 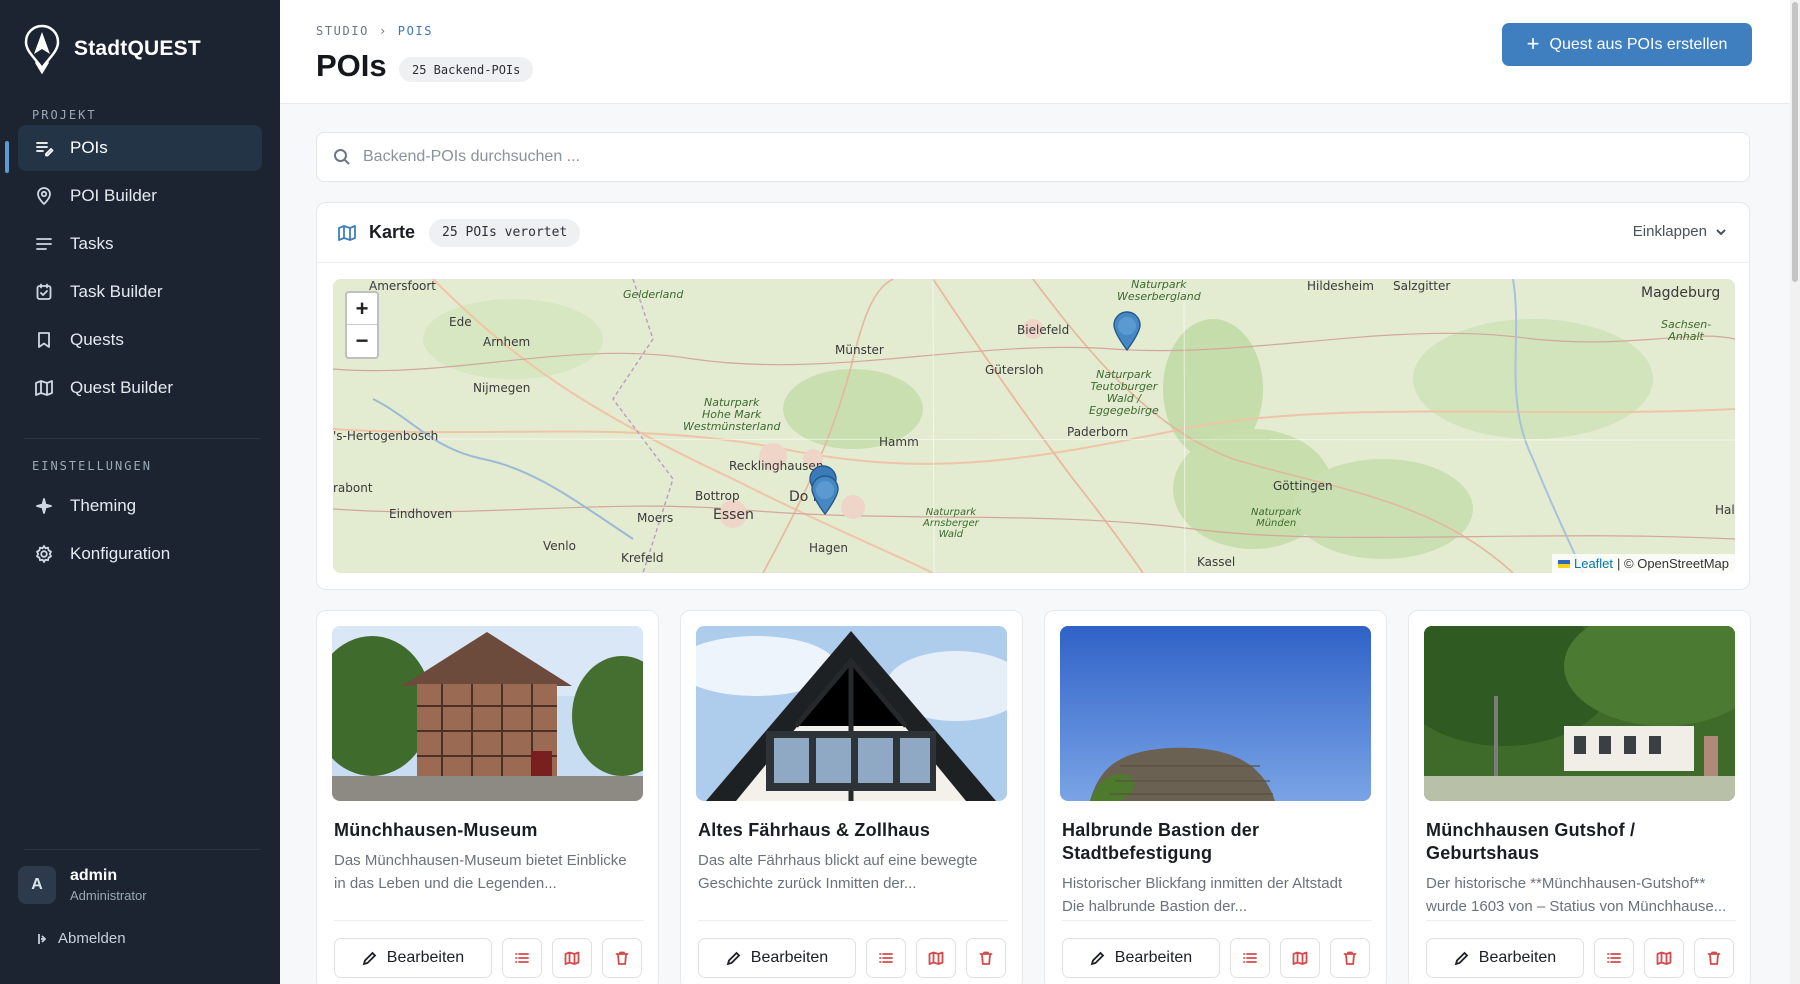 I want to click on create-quest-label: Quest aus POIs erstellen, so click(x=1638, y=44).